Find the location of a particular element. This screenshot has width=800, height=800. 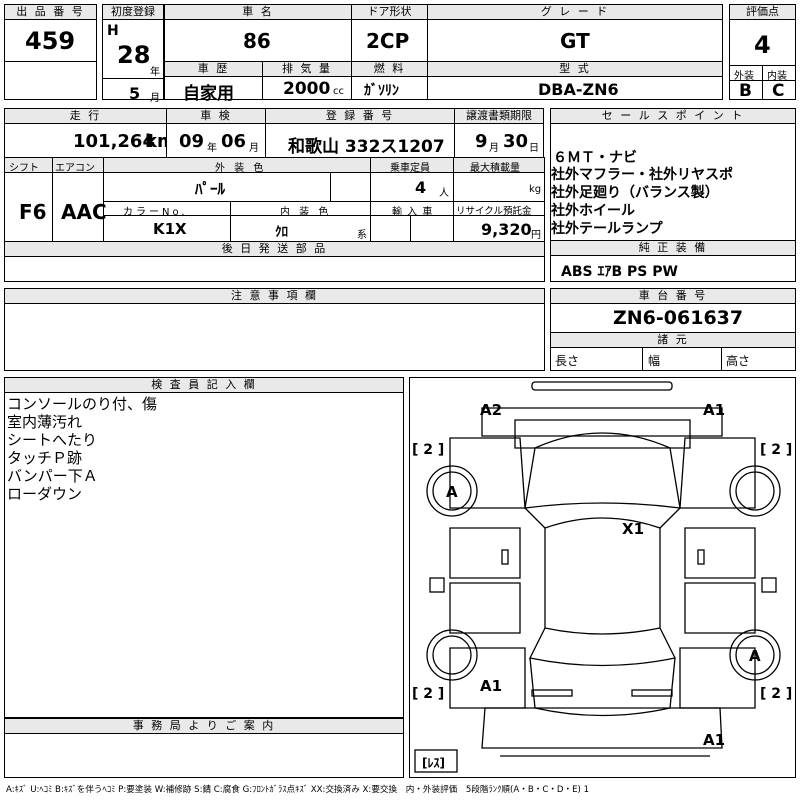

left-mirror is located at coordinates (437, 585).